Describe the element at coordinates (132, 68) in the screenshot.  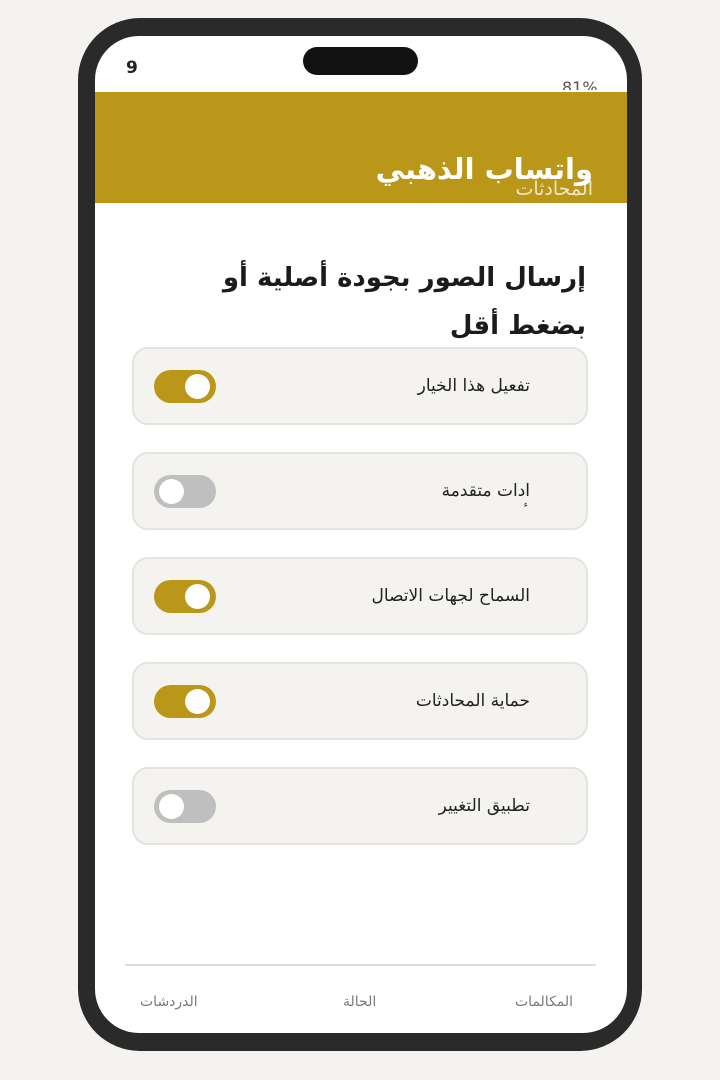
I see `status-time: 9` at that location.